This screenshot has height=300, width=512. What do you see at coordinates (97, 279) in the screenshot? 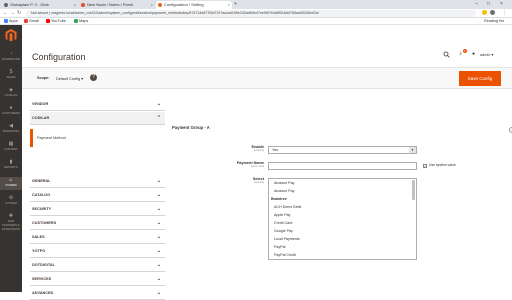
I see `tab-services: SERVICES ⌄` at bounding box center [97, 279].